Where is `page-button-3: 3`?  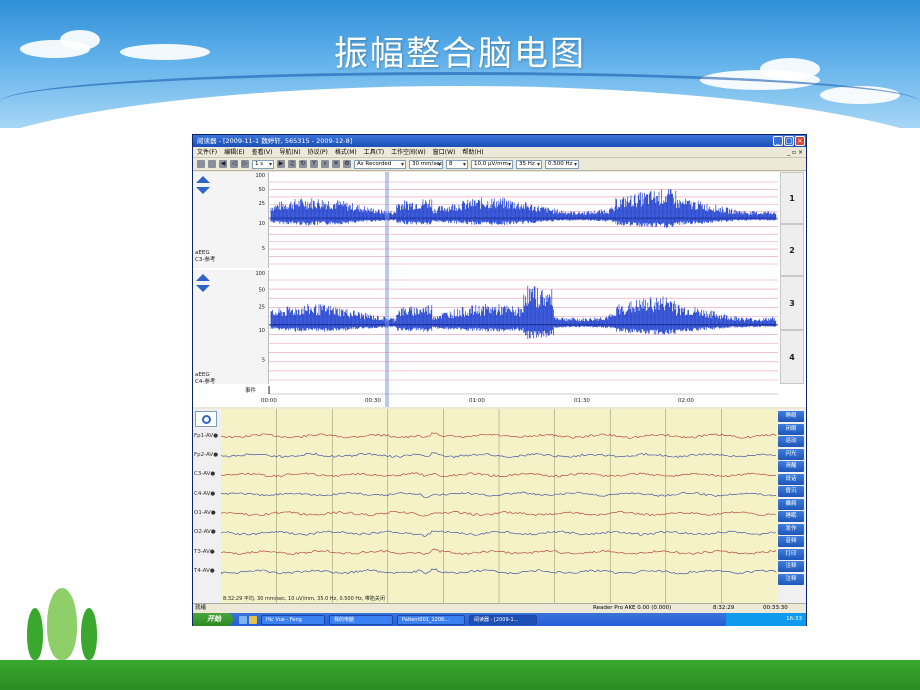 page-button-3: 3 is located at coordinates (792, 303).